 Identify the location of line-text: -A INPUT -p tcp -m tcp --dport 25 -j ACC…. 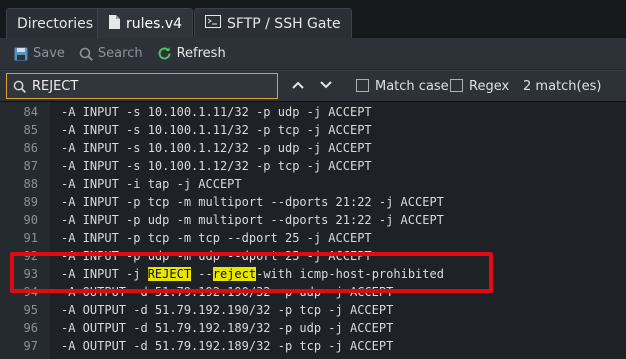
(216, 238).